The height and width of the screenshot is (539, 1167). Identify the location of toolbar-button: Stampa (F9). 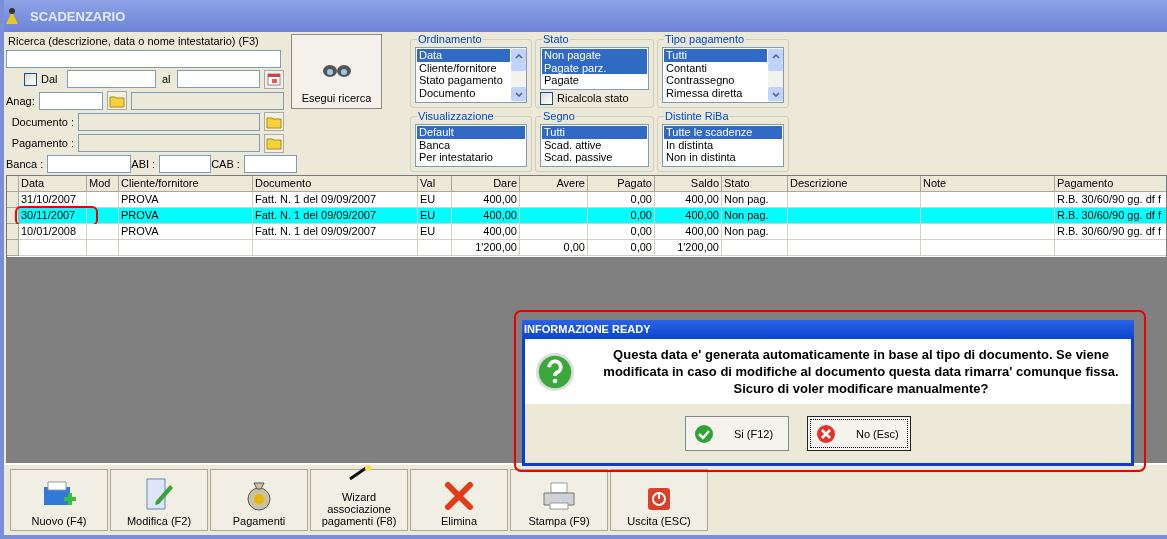
(559, 500).